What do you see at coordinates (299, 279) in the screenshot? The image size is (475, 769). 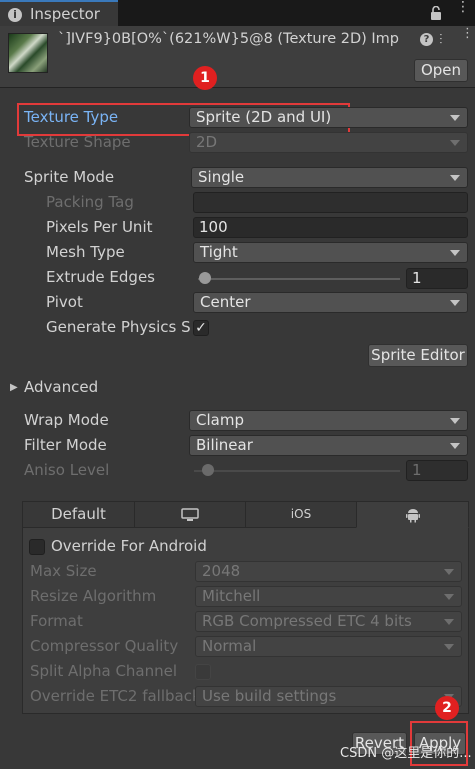 I see `extrude-edges-slider-track` at bounding box center [299, 279].